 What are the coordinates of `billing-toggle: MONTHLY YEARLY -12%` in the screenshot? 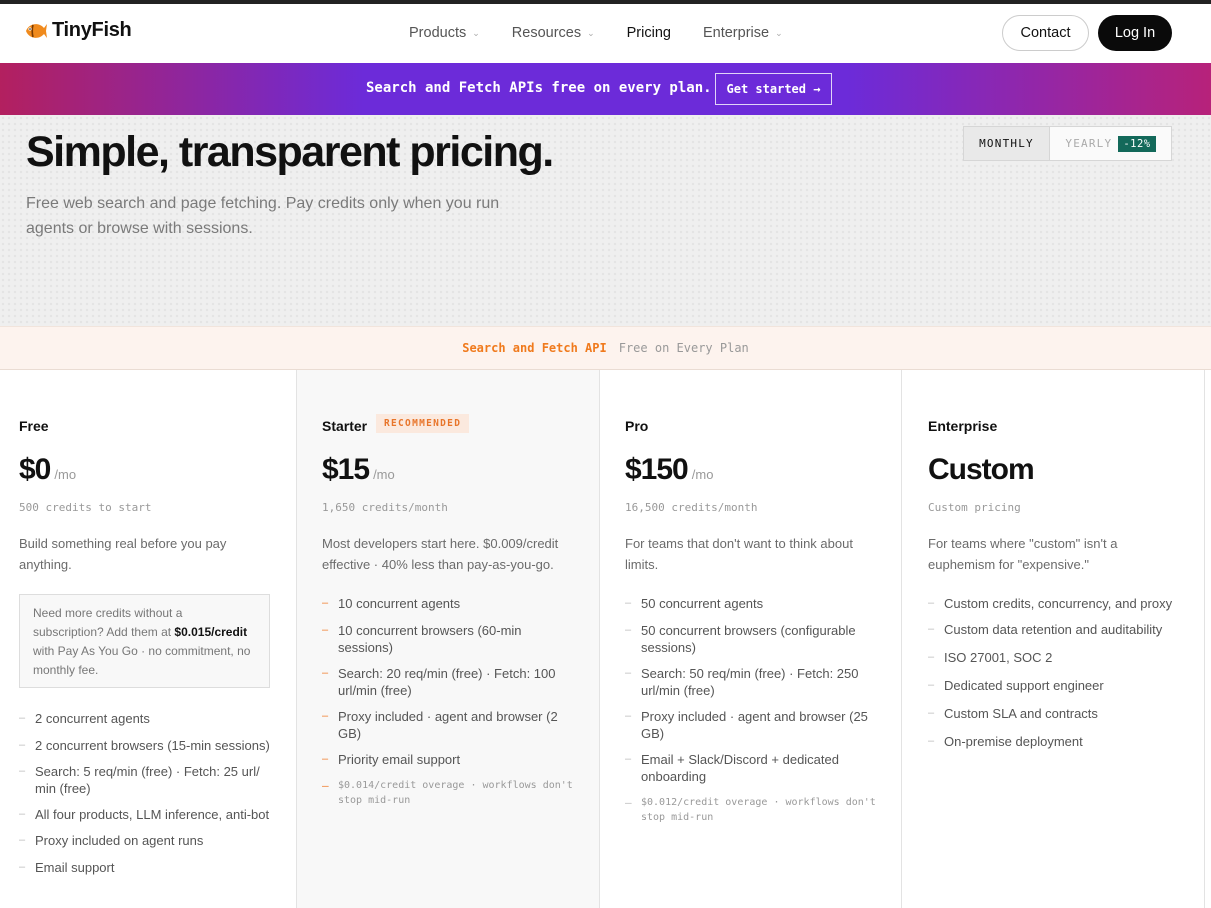 It's located at (1067, 143).